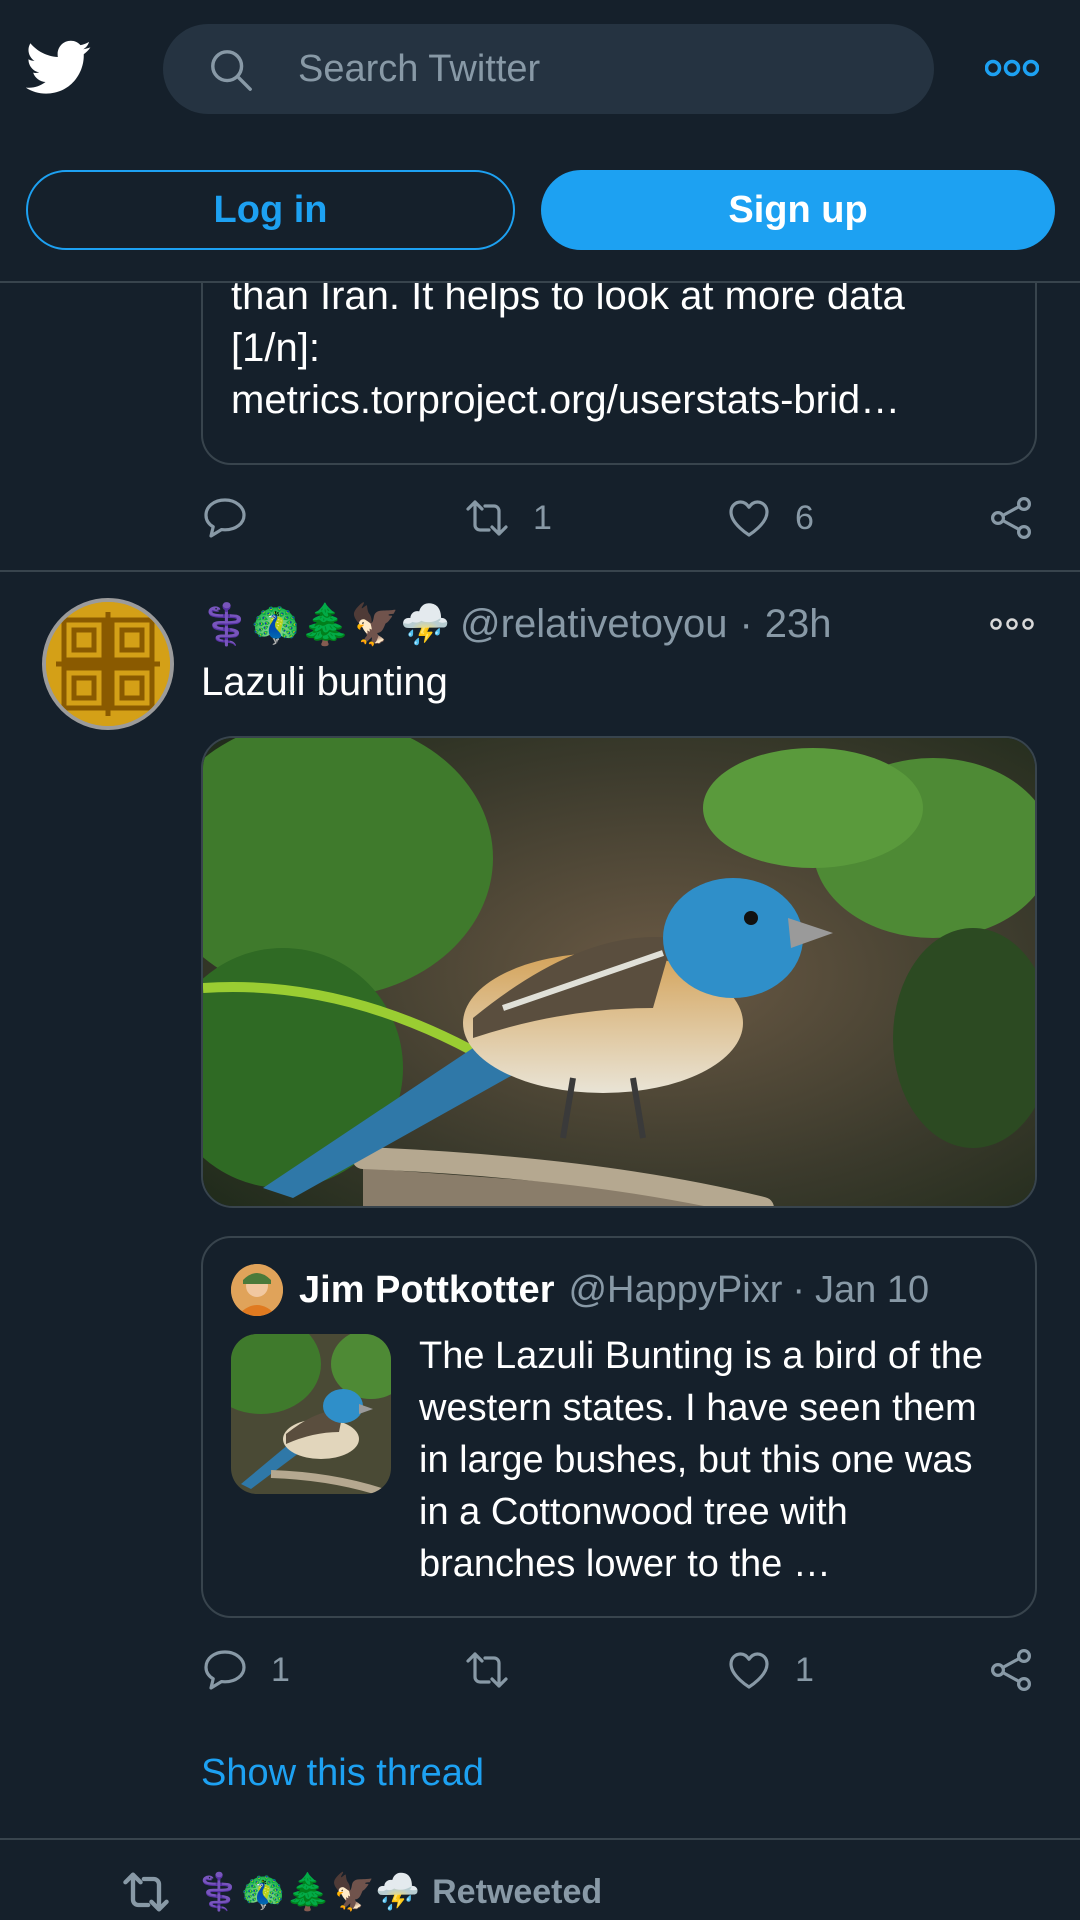 The width and height of the screenshot is (1080, 1920). Describe the element at coordinates (542, 517) in the screenshot. I see `retweet-count: 1` at that location.